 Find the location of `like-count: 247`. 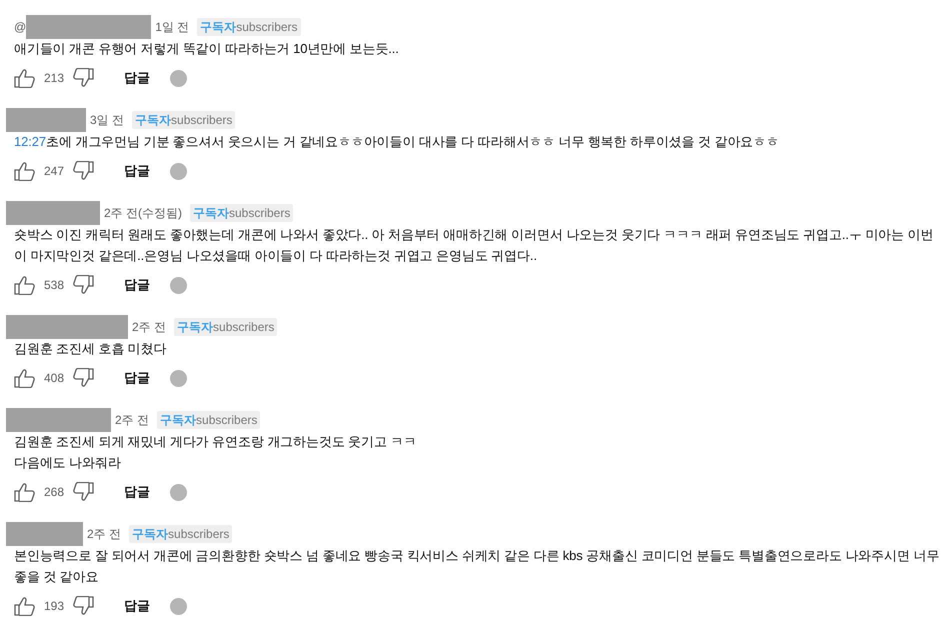

like-count: 247 is located at coordinates (54, 171).